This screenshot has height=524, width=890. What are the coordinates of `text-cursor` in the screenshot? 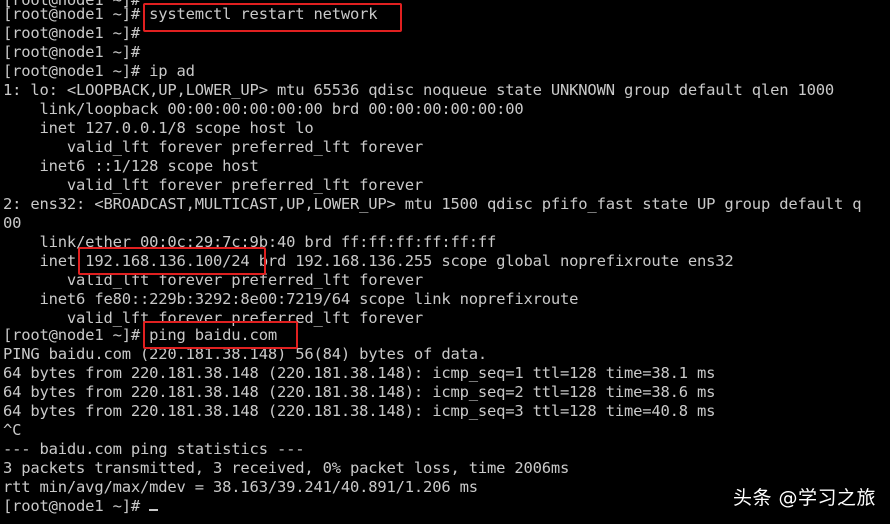 It's located at (154, 510).